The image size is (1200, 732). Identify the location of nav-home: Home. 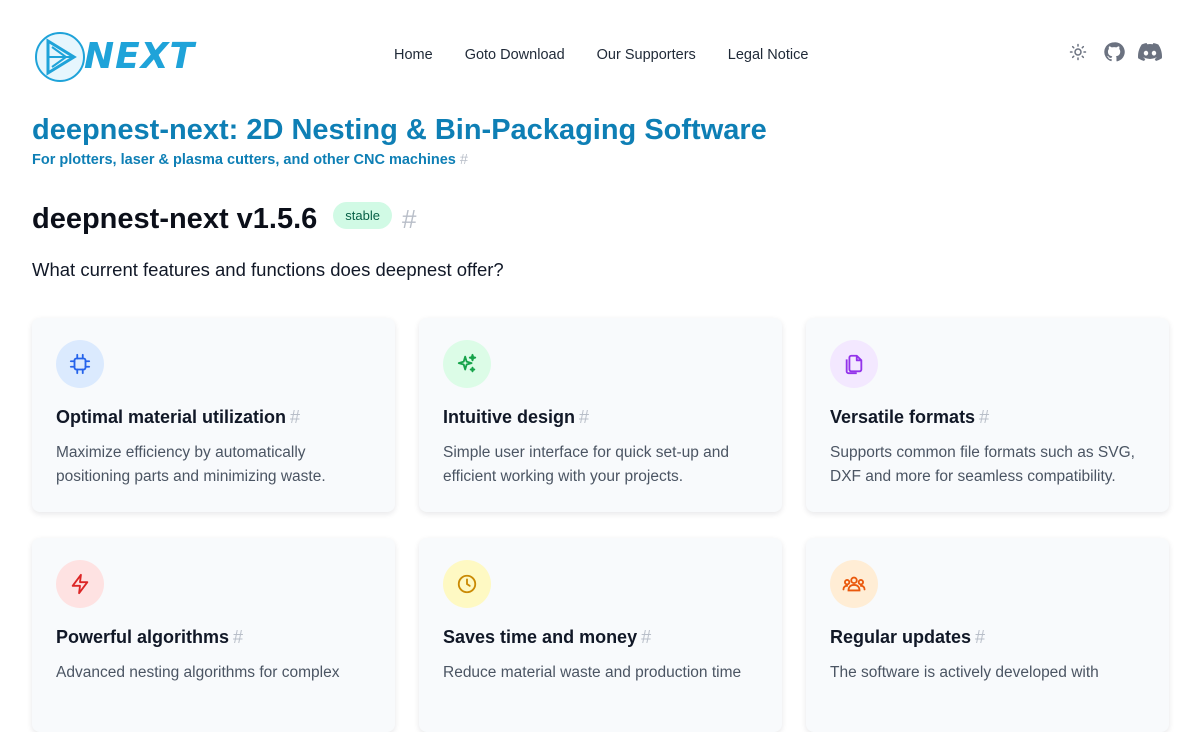
(413, 55).